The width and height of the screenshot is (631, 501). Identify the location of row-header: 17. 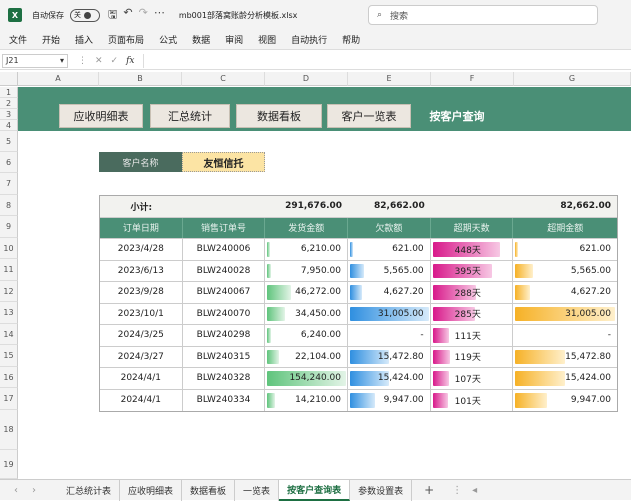
(9, 399).